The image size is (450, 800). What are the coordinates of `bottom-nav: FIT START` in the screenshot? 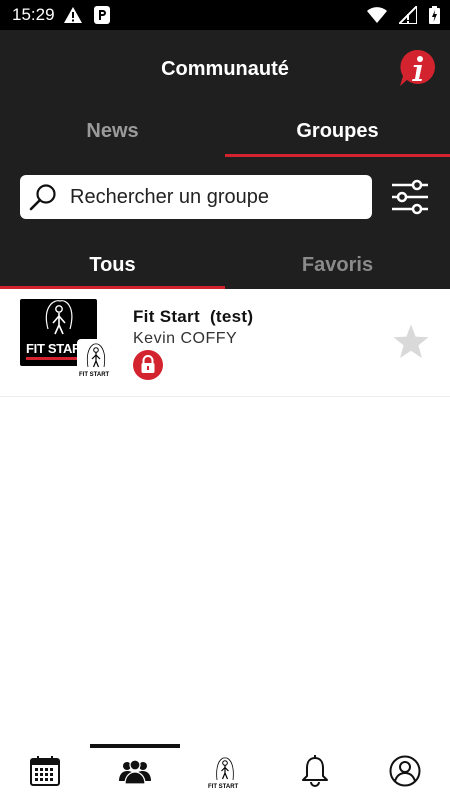 It's located at (225, 771).